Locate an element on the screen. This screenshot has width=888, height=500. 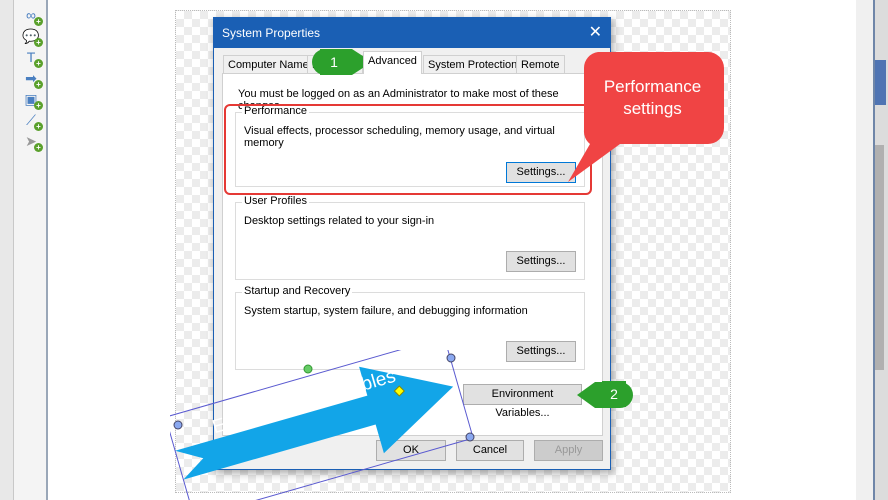
performance-callout: Performance settings is located at coordinates (652, 97).